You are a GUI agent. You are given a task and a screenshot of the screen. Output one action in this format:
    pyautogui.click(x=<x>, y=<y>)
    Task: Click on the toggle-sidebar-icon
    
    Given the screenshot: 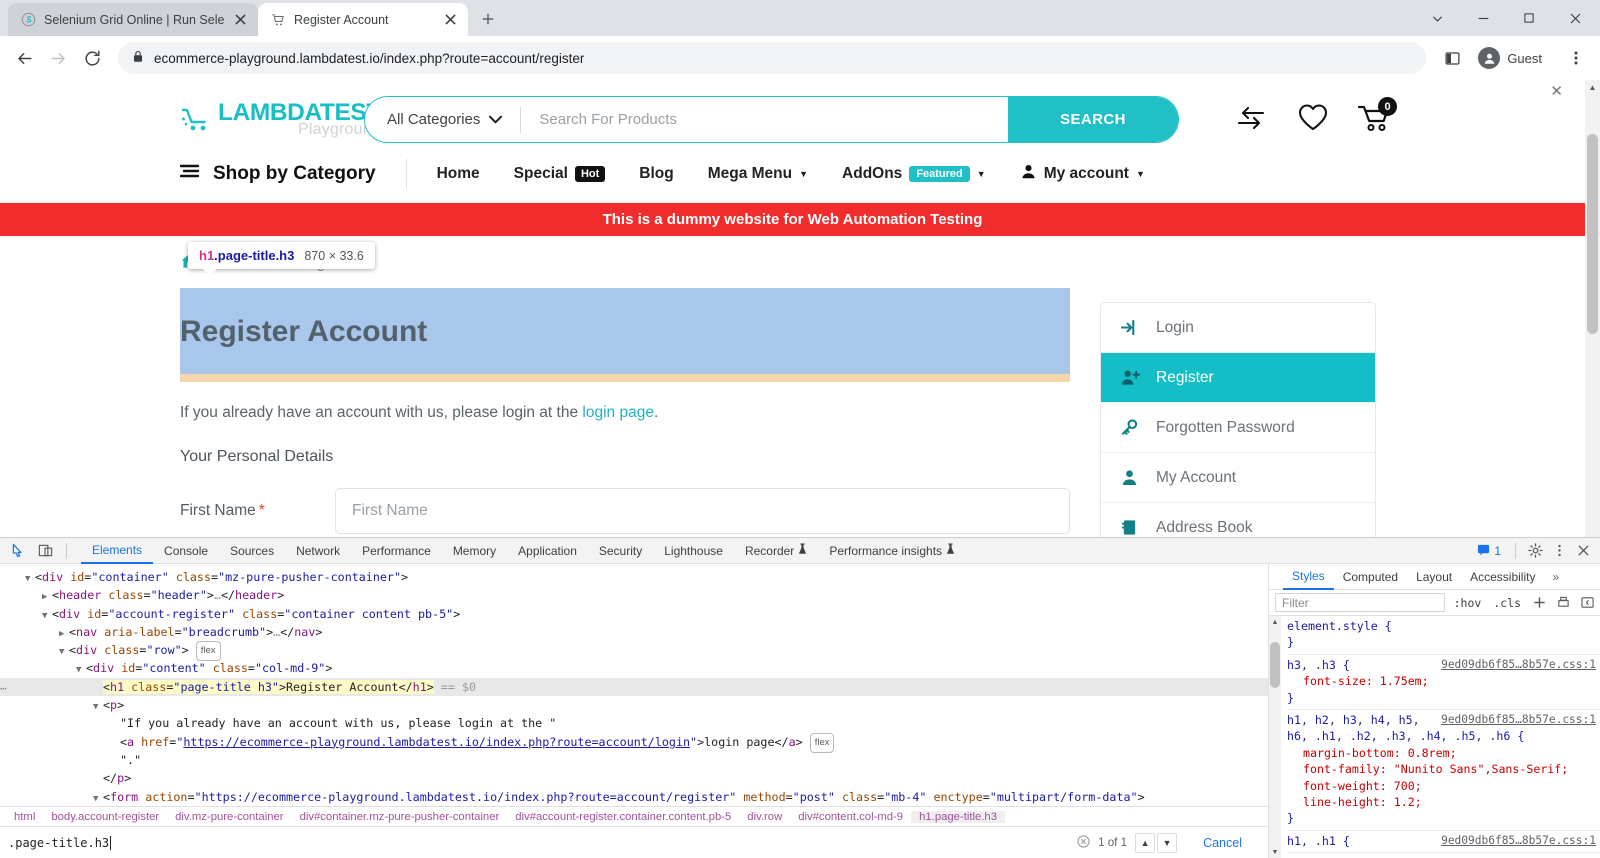 What is the action you would take?
    pyautogui.click(x=1587, y=603)
    